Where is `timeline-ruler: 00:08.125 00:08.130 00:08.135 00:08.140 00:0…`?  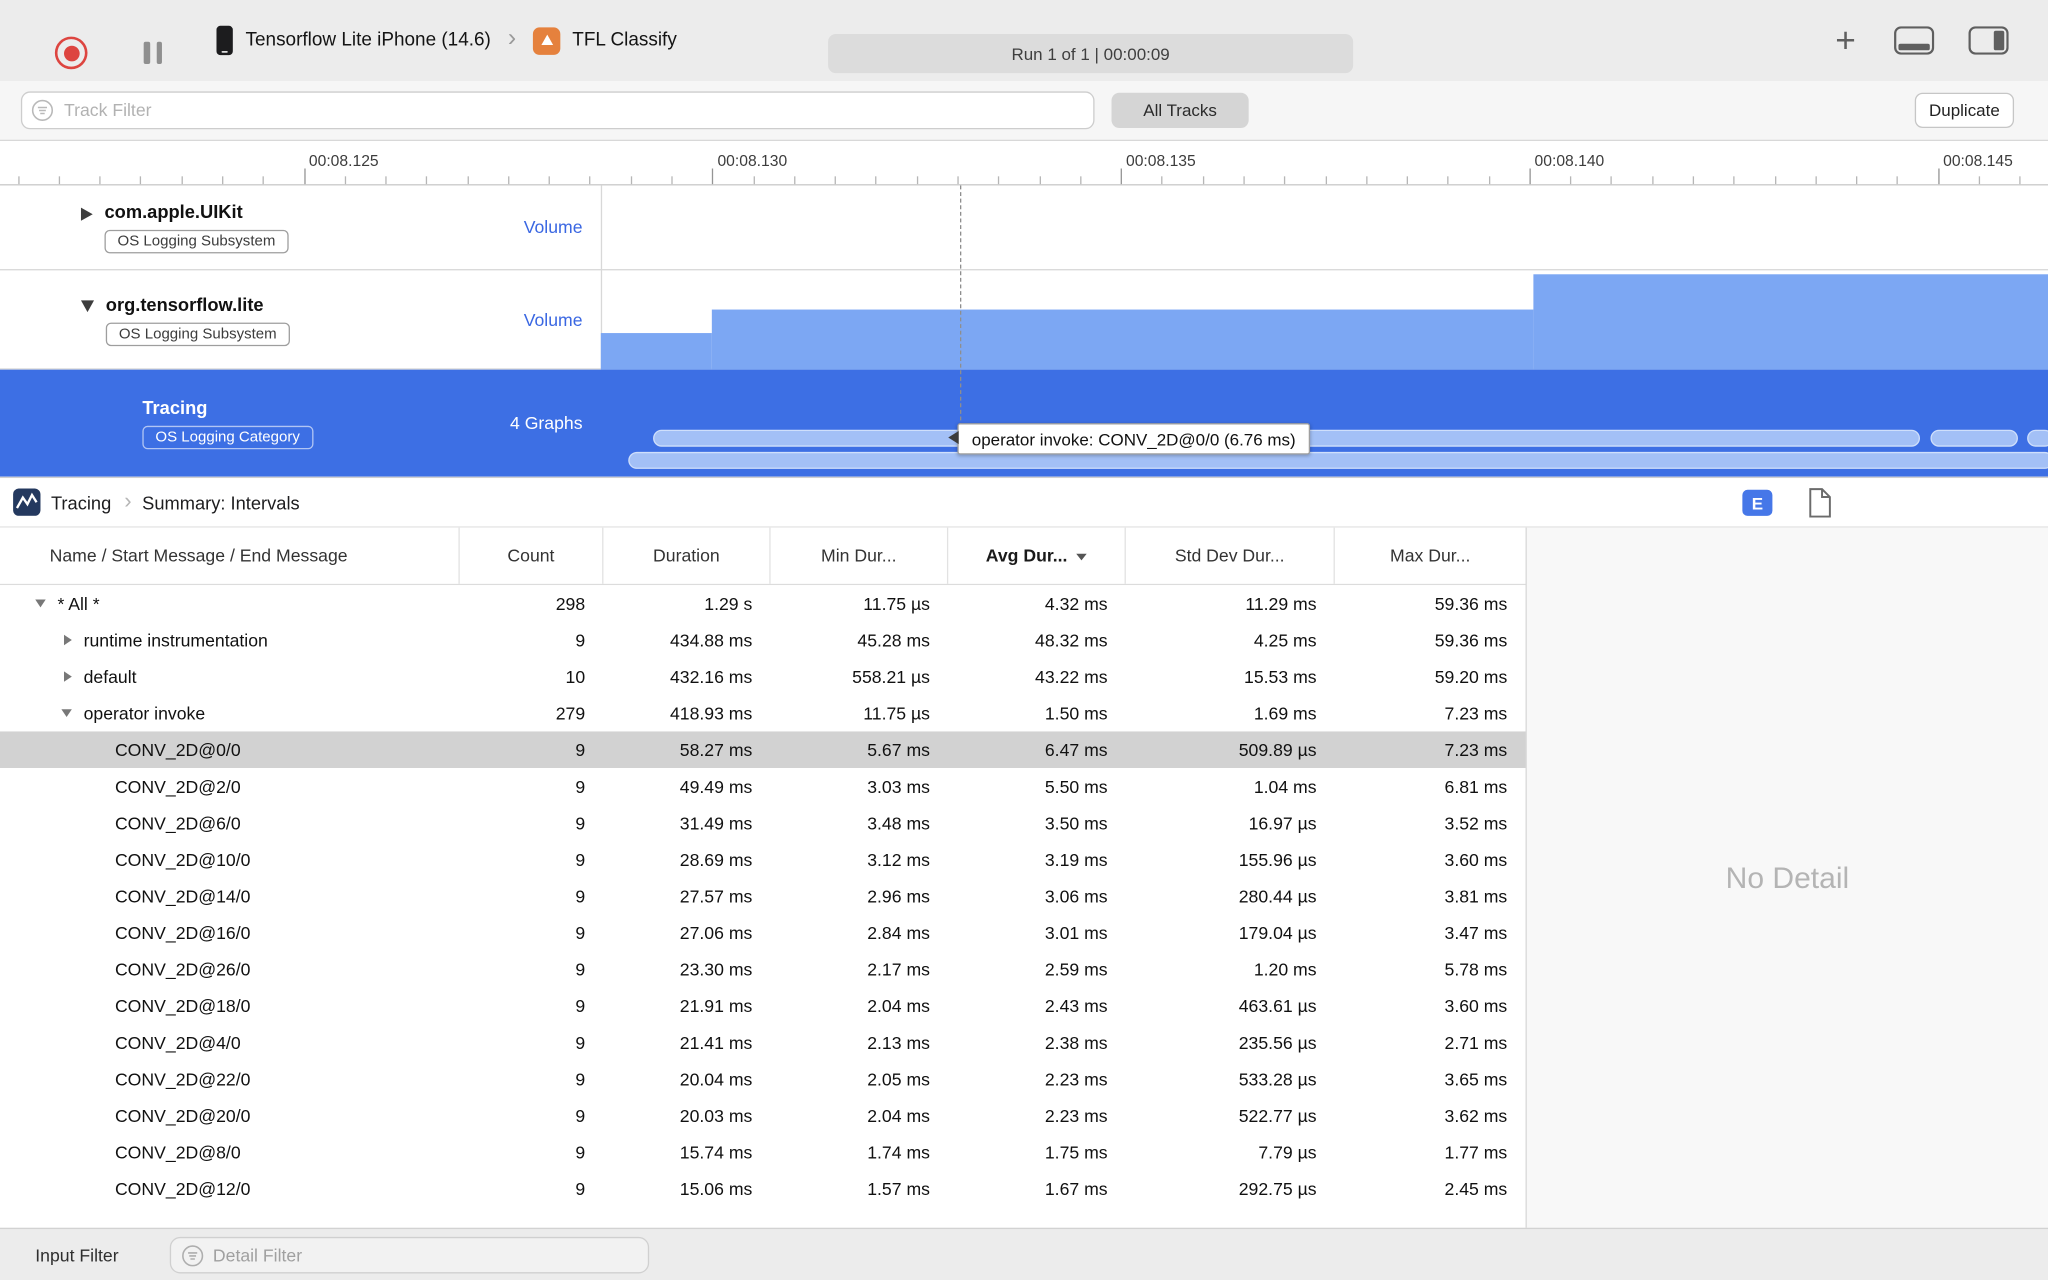 timeline-ruler: 00:08.125 00:08.130 00:08.135 00:08.140 00:0… is located at coordinates (1024, 163).